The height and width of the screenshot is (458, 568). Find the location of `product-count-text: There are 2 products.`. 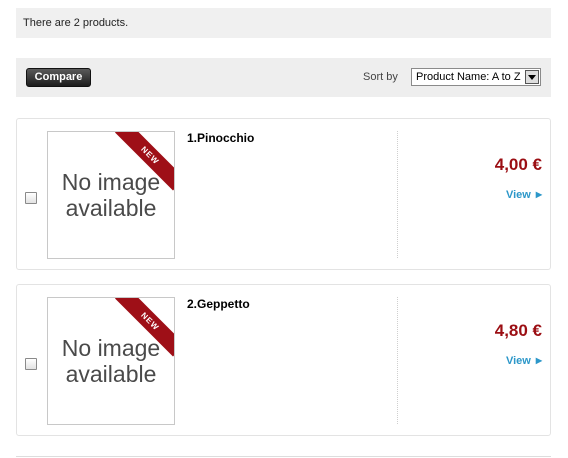

product-count-text: There are 2 products. is located at coordinates (76, 23).